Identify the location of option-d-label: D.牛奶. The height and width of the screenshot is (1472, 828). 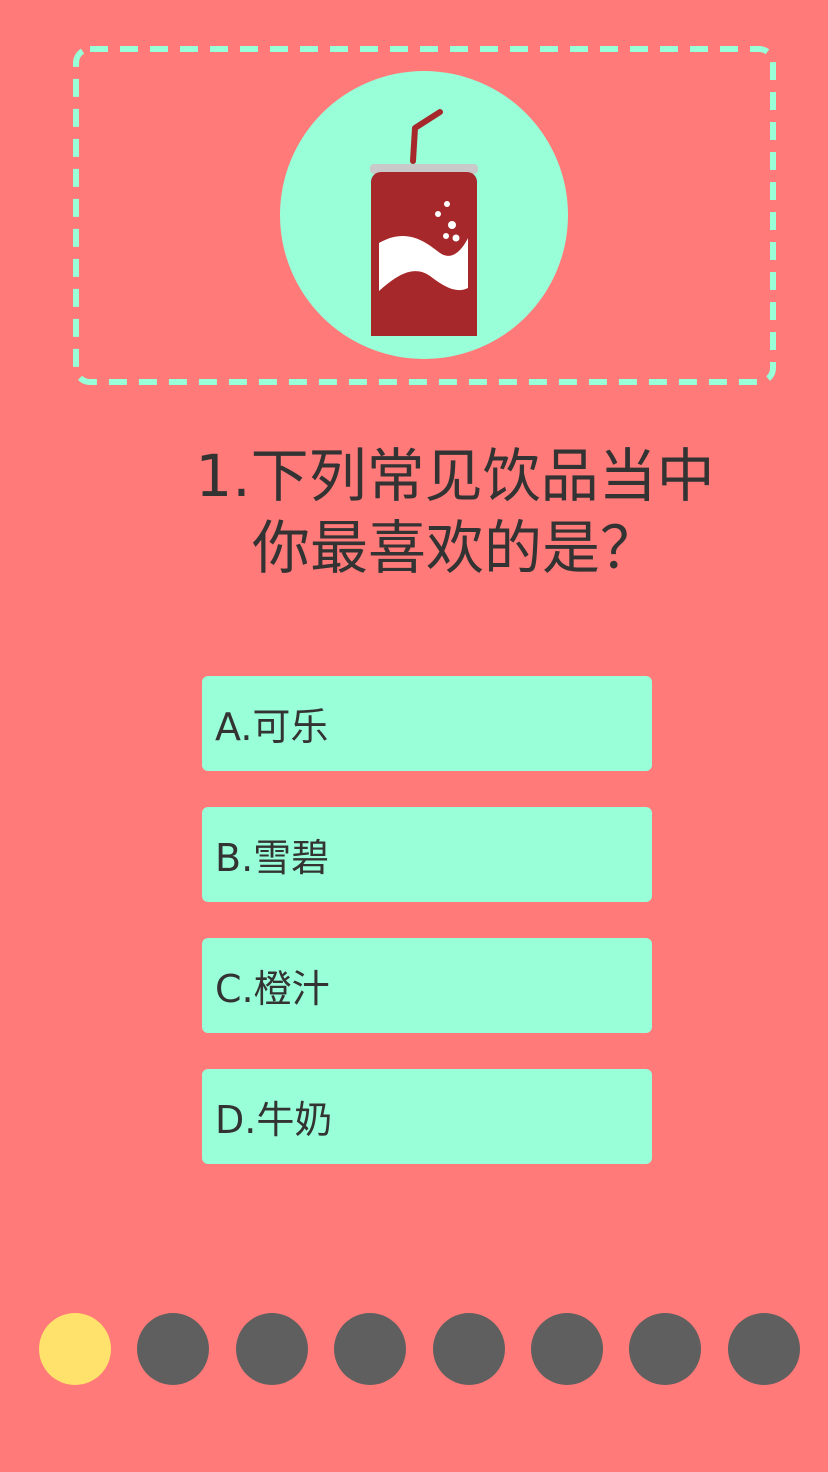
(274, 1120).